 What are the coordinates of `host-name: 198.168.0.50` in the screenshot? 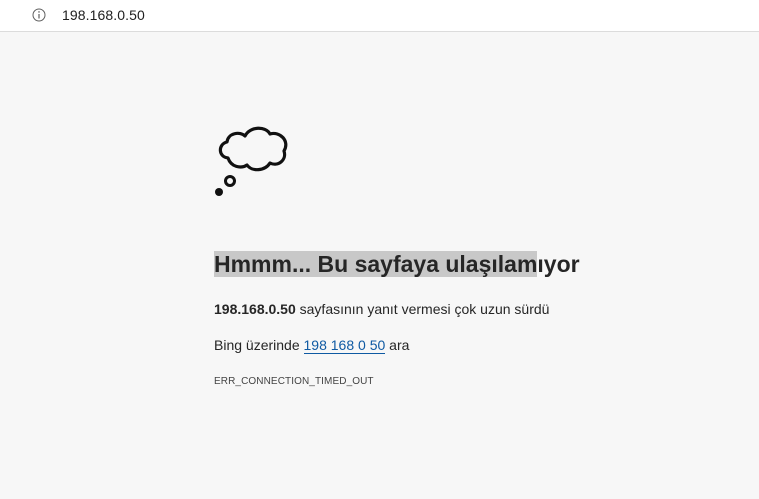 It's located at (255, 309).